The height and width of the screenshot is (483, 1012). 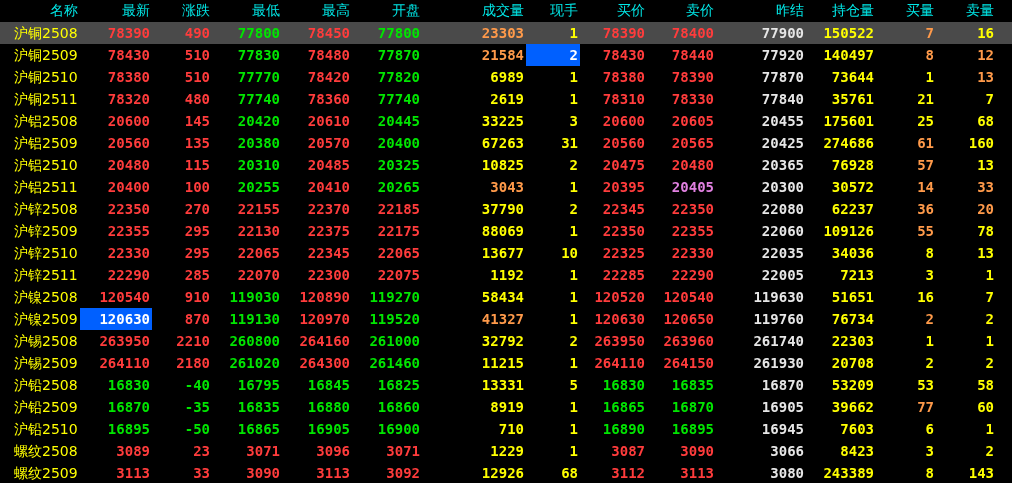 I want to click on table-row: 螺纹2508 3089 23 3071 3096 3071 1229 1 3087 3090 3066 8423 3 2, so click(x=506, y=451).